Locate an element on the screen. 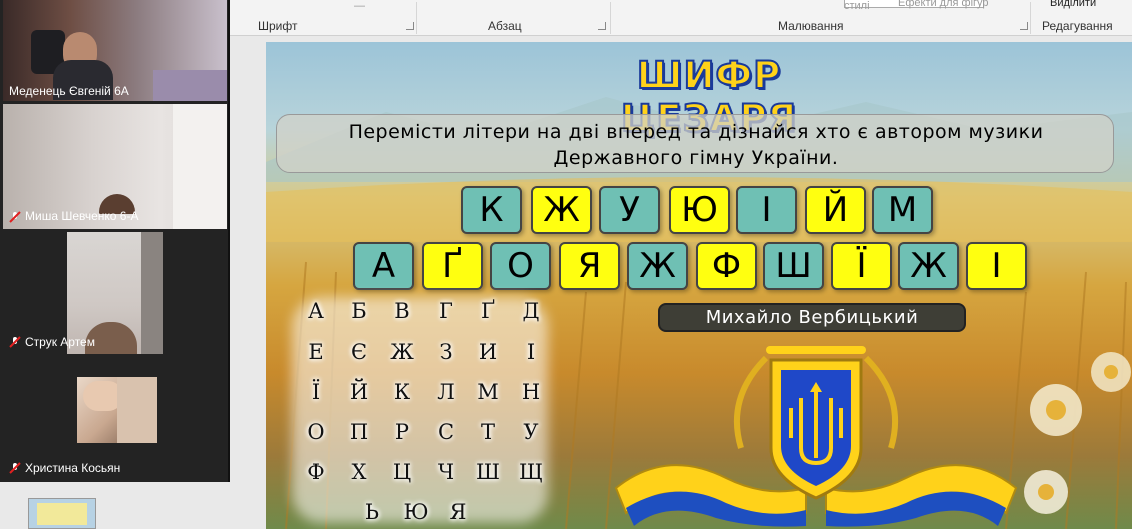 The height and width of the screenshot is (529, 1132). instruction-line: Державного гімну України. is located at coordinates (696, 158).